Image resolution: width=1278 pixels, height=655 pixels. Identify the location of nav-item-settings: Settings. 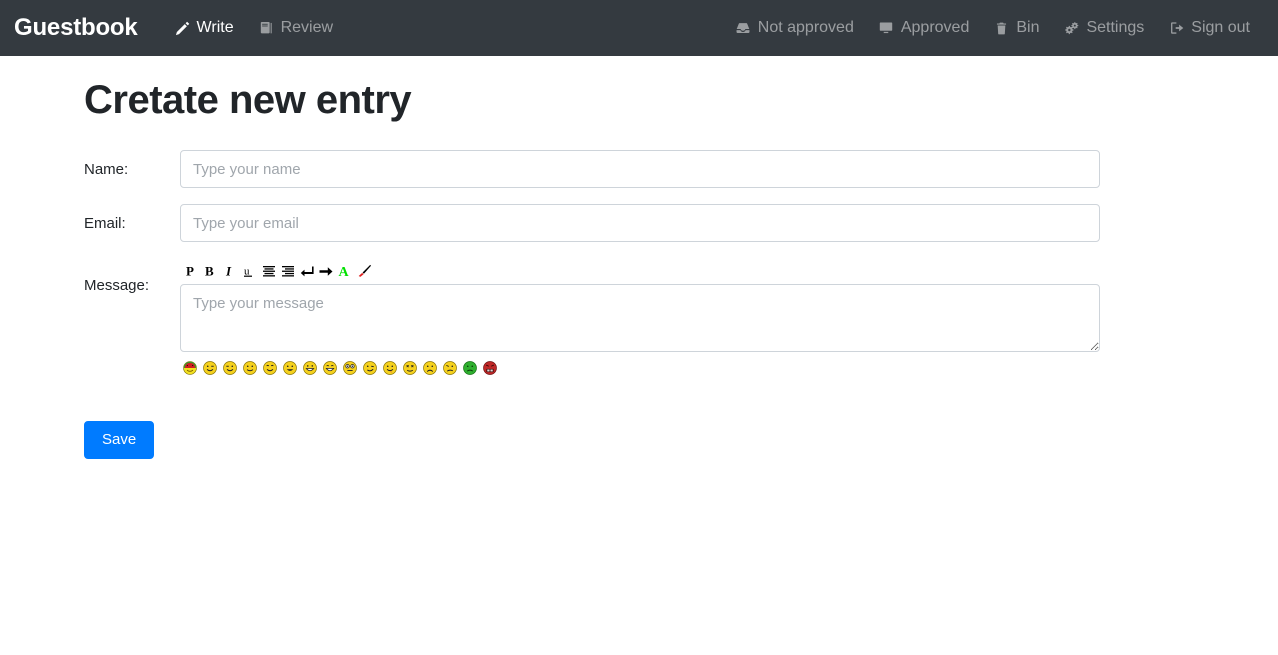
(1103, 28).